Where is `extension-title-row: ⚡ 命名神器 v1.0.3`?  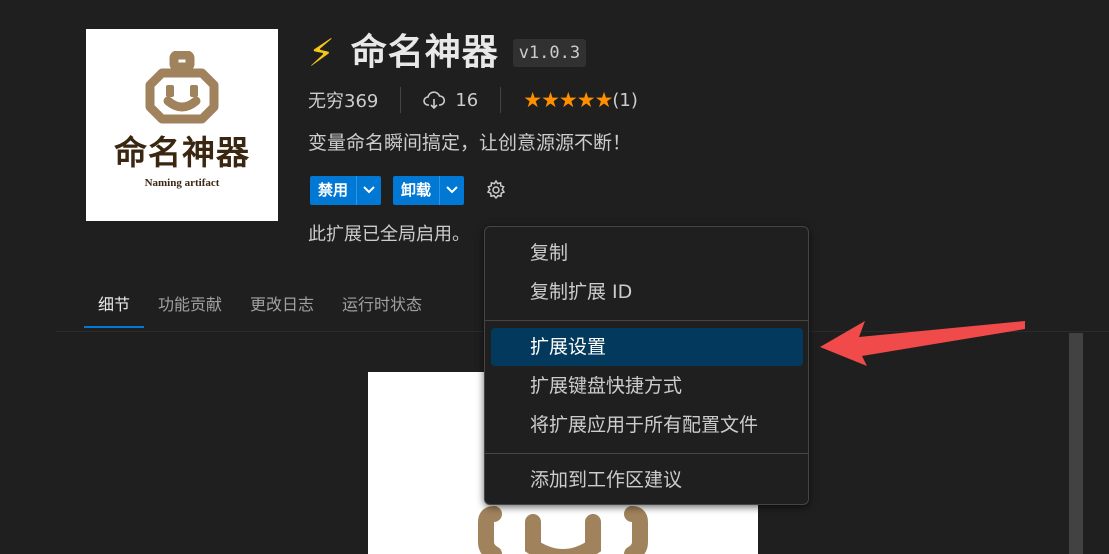
extension-title-row: ⚡ 命名神器 v1.0.3 is located at coordinates (447, 53).